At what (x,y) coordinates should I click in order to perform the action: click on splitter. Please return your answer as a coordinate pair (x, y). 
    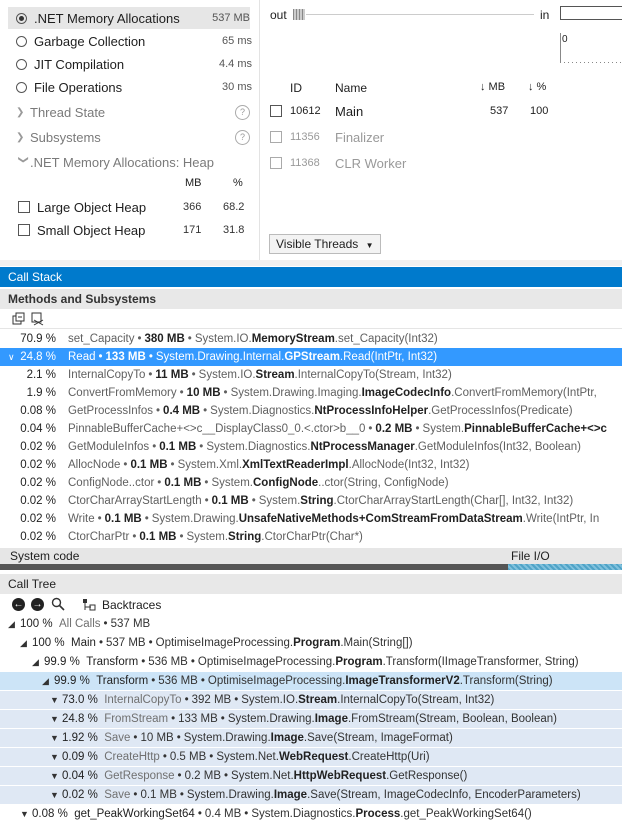
    Looking at the image, I should click on (311, 263).